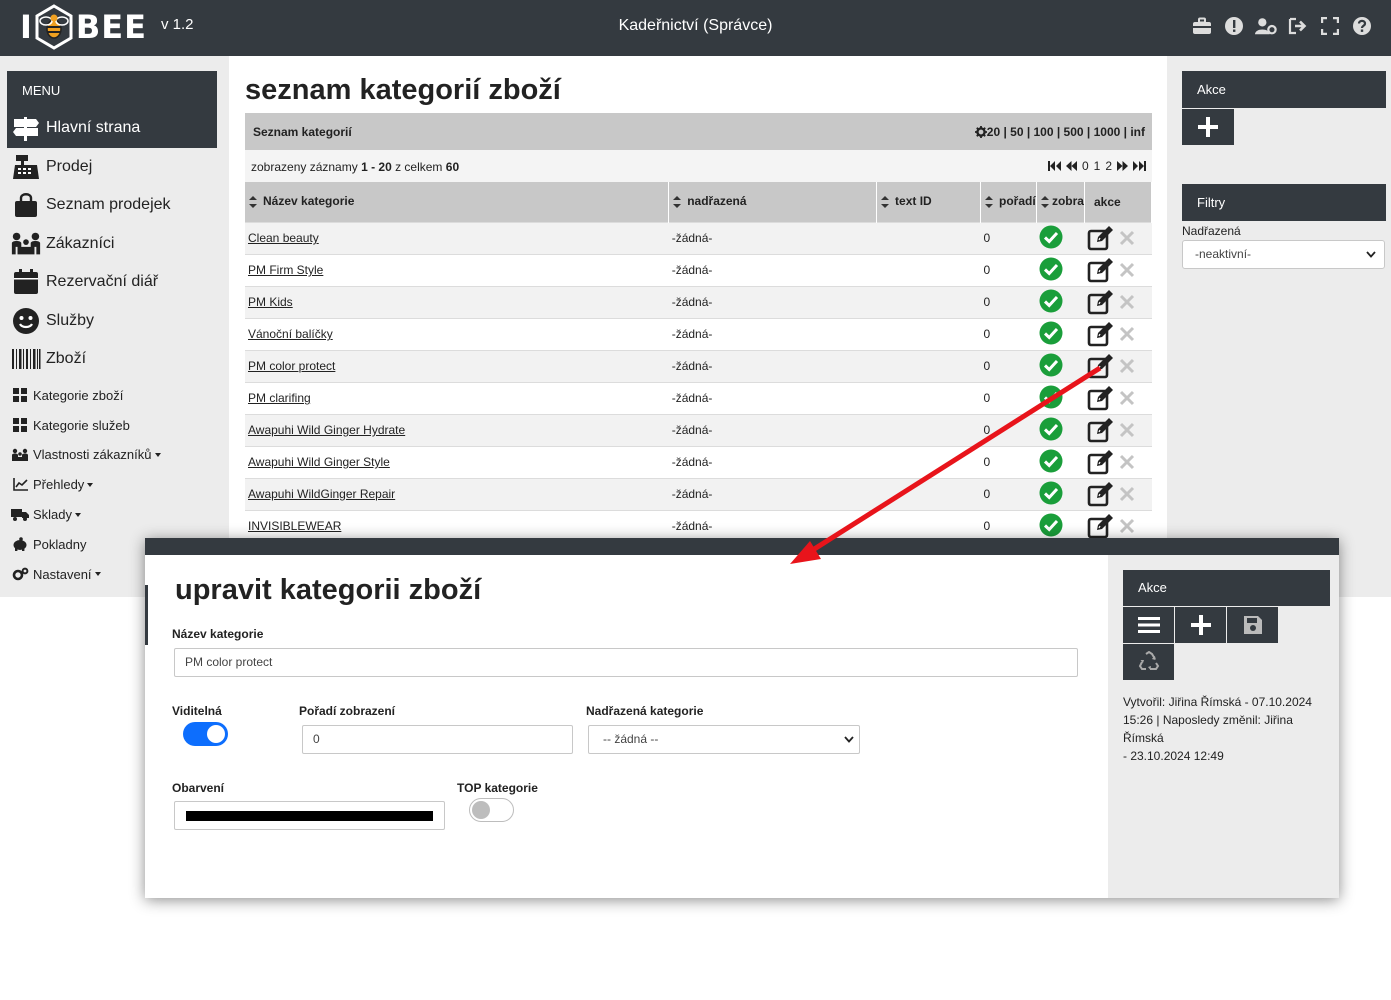 The width and height of the screenshot is (1391, 1000). Describe the element at coordinates (1122, 166) in the screenshot. I see `next-page-icon` at that location.